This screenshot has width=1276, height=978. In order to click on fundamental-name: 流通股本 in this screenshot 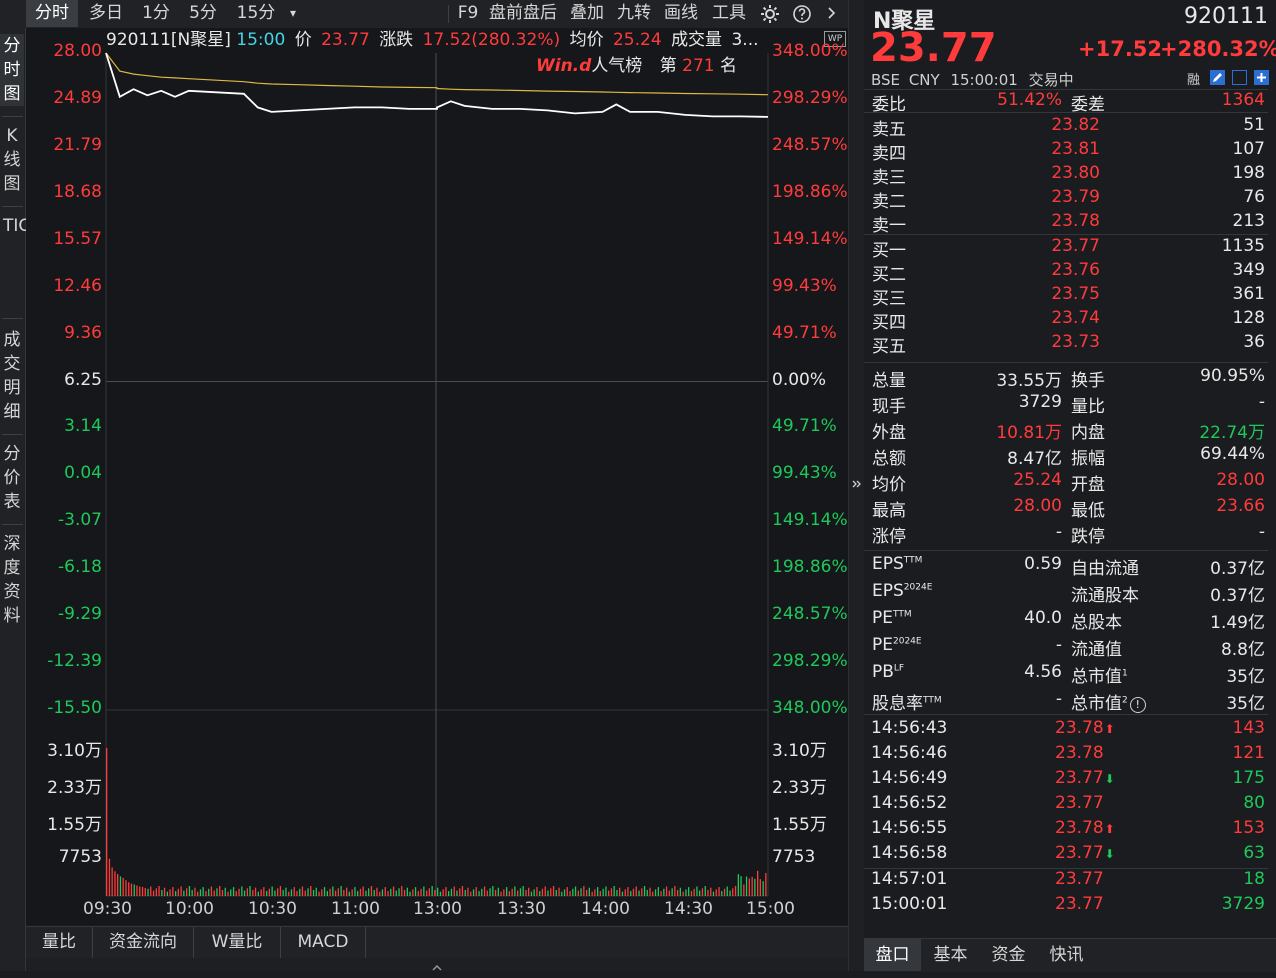, I will do `click(1105, 596)`.